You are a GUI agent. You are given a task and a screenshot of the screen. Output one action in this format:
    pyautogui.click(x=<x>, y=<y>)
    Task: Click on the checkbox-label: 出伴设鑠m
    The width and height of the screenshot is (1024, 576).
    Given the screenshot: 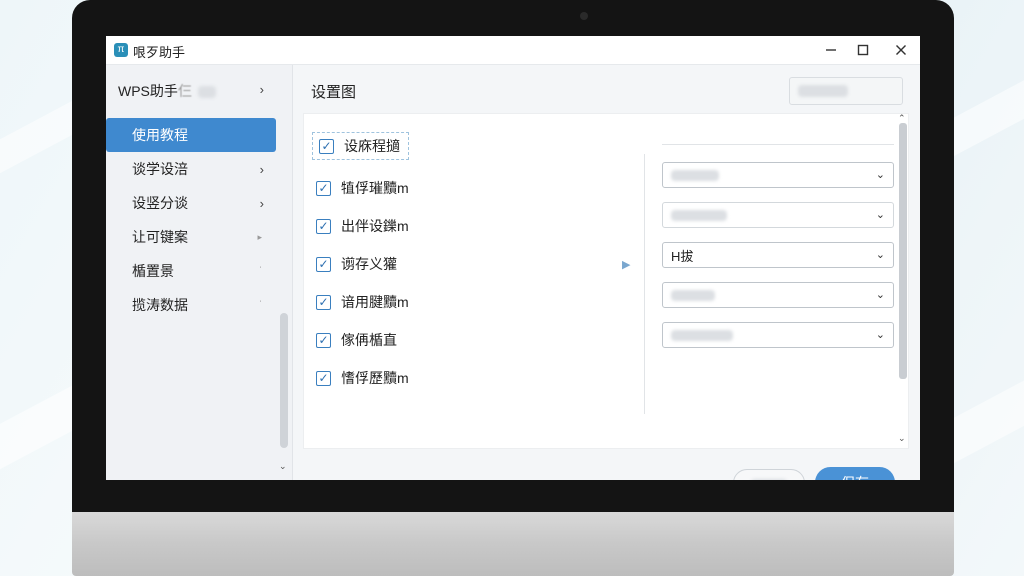 What is the action you would take?
    pyautogui.click(x=375, y=226)
    